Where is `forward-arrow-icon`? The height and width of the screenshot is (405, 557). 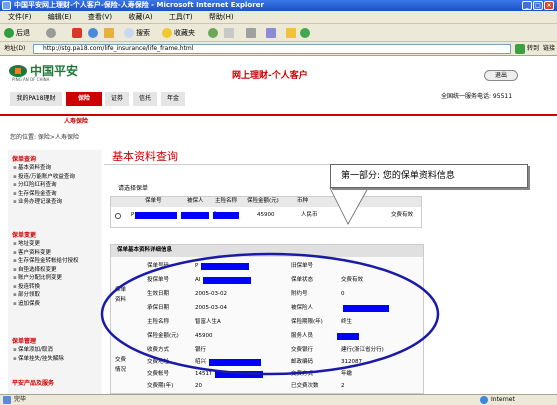 forward-arrow-icon is located at coordinates (51, 33).